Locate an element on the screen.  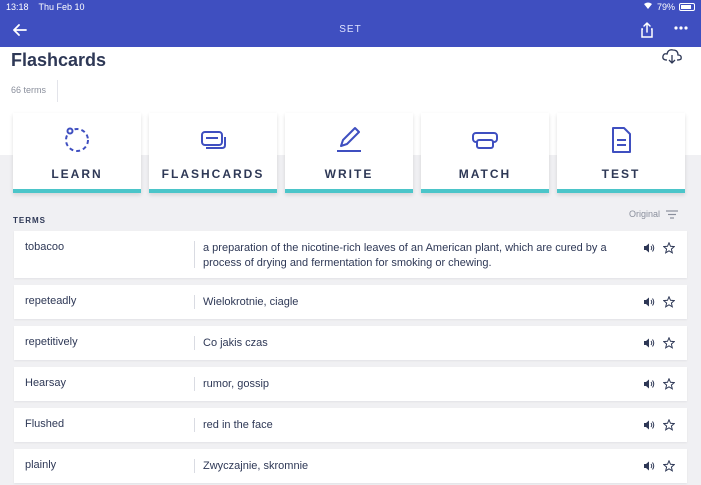
status-bar: 13:18 Thu Feb 10 79% is located at coordinates (350, 7).